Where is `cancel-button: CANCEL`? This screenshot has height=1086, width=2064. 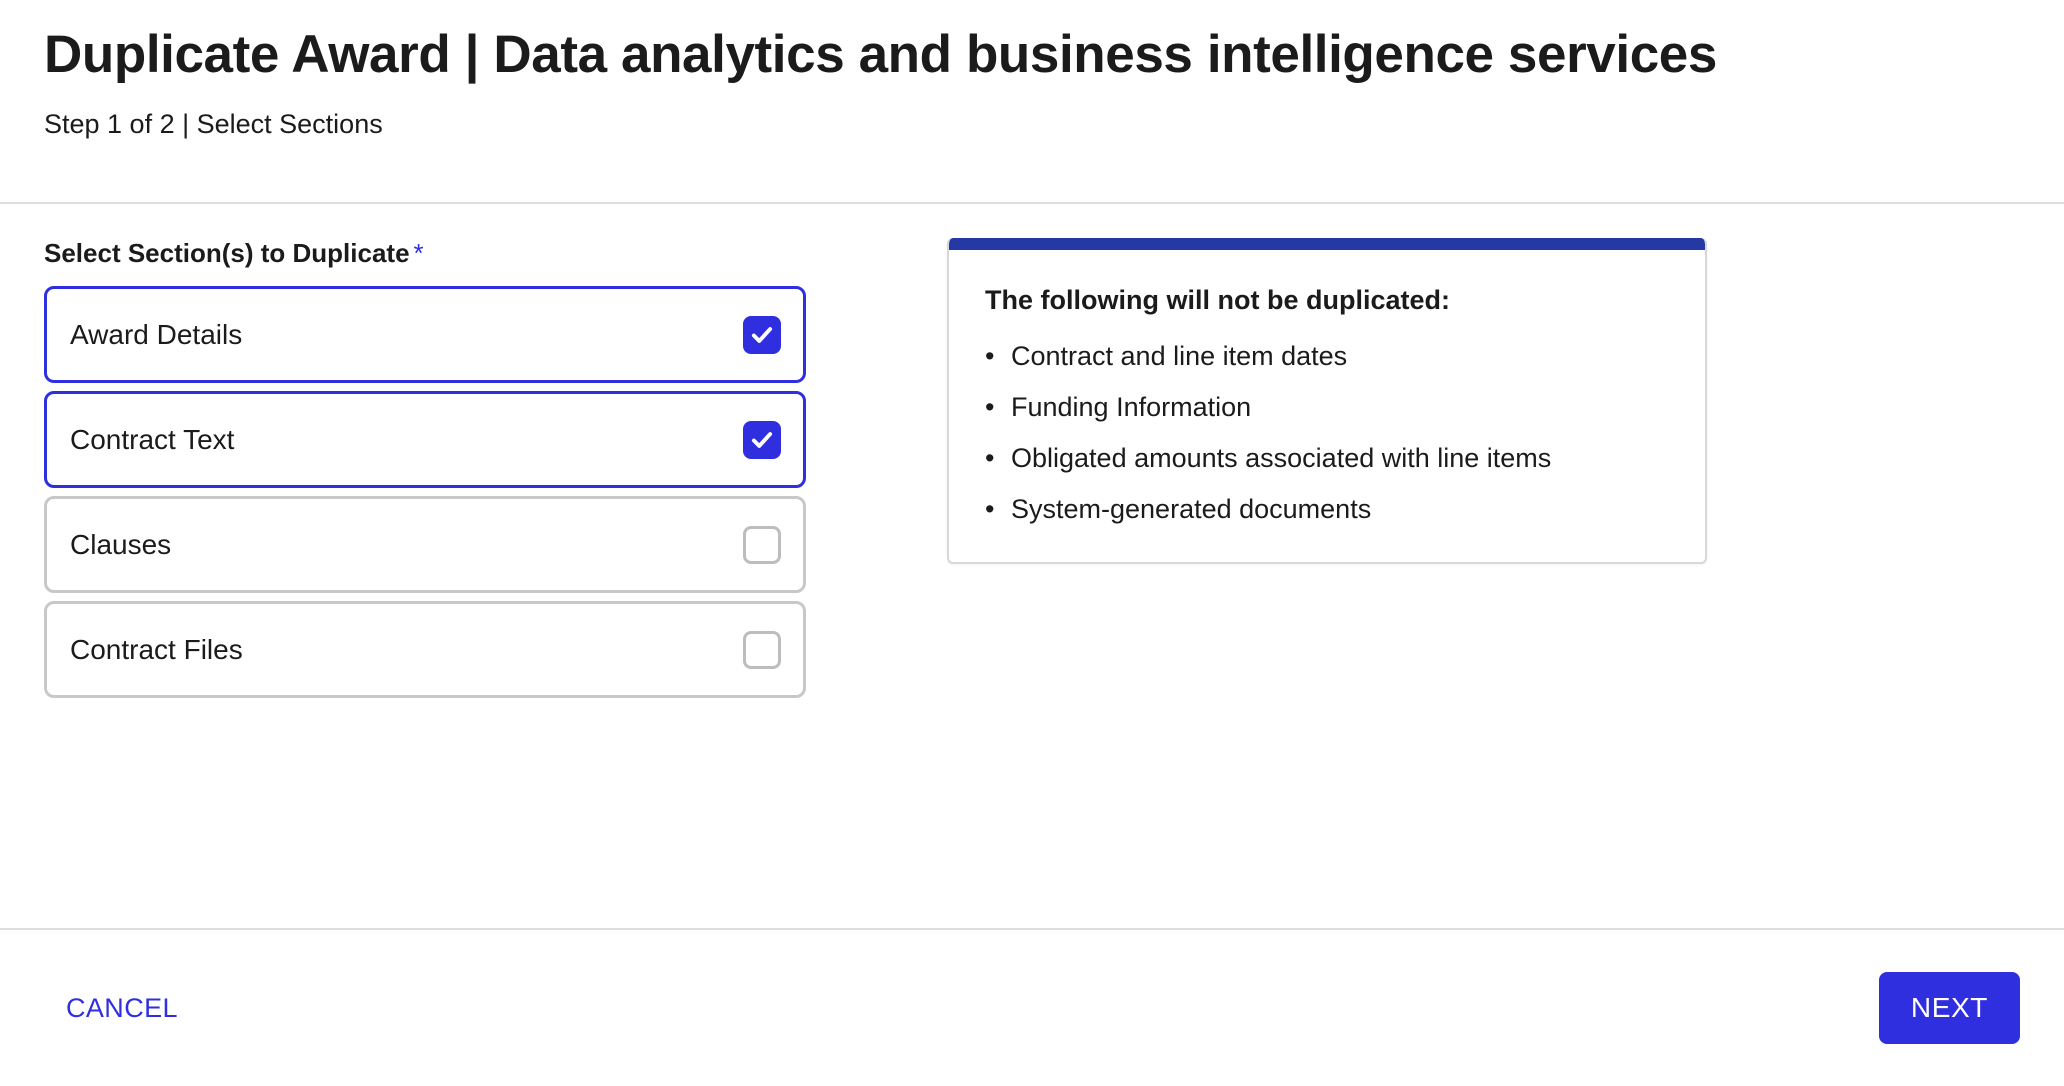 cancel-button: CANCEL is located at coordinates (122, 1008).